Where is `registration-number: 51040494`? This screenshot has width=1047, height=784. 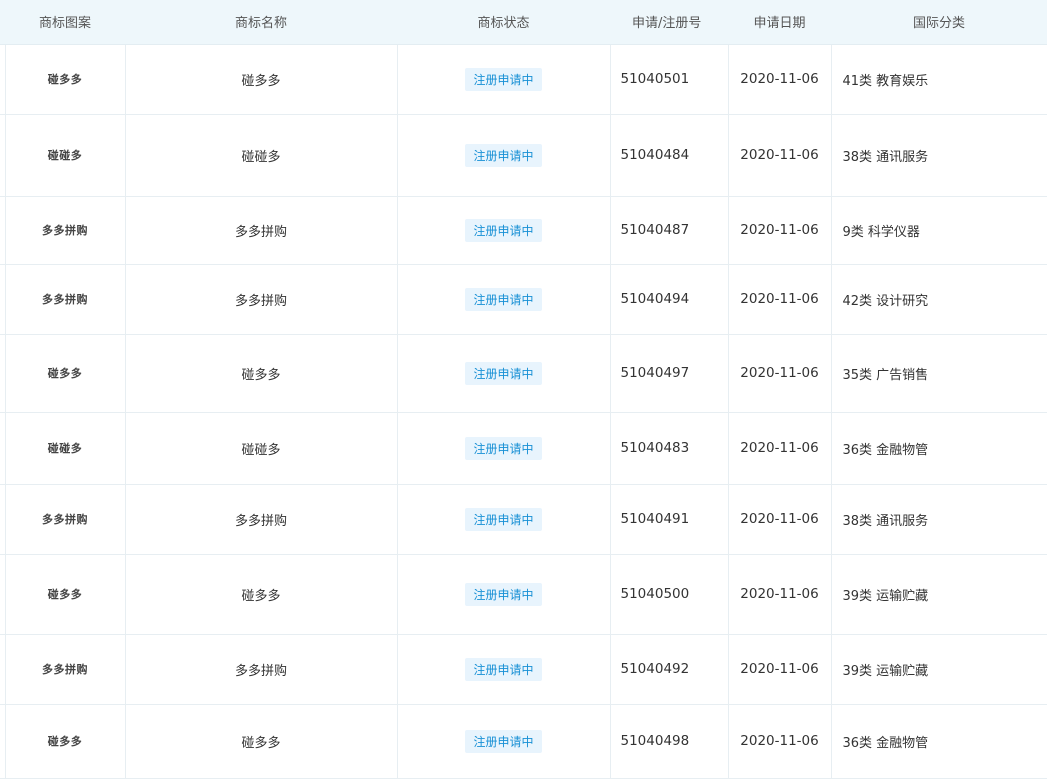
registration-number: 51040494 is located at coordinates (669, 299).